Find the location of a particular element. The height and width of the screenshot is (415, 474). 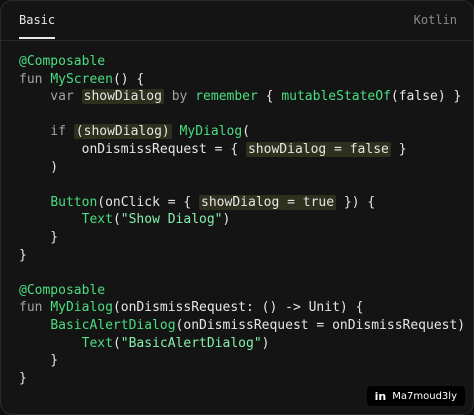

keyword: by is located at coordinates (179, 97).